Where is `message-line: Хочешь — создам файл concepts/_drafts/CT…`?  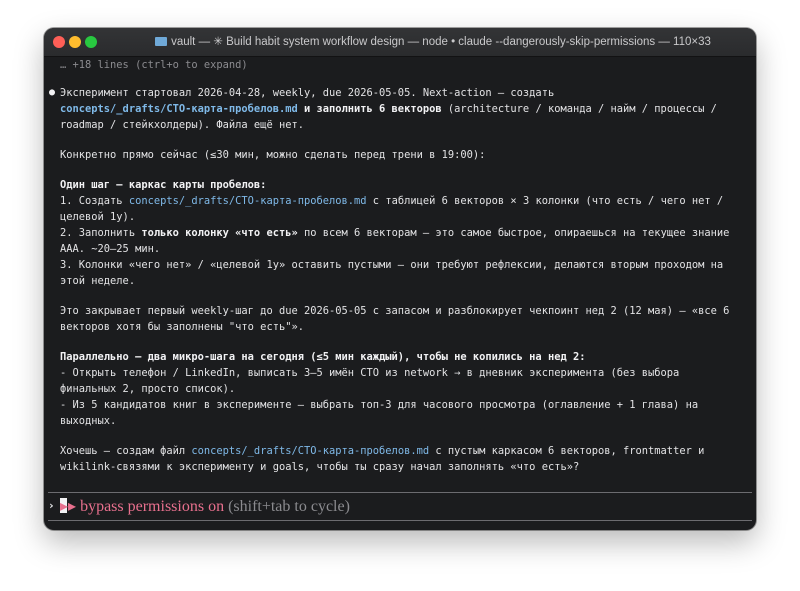
message-line: Хочешь — создам файл concepts/_drafts/CT… is located at coordinates (382, 451).